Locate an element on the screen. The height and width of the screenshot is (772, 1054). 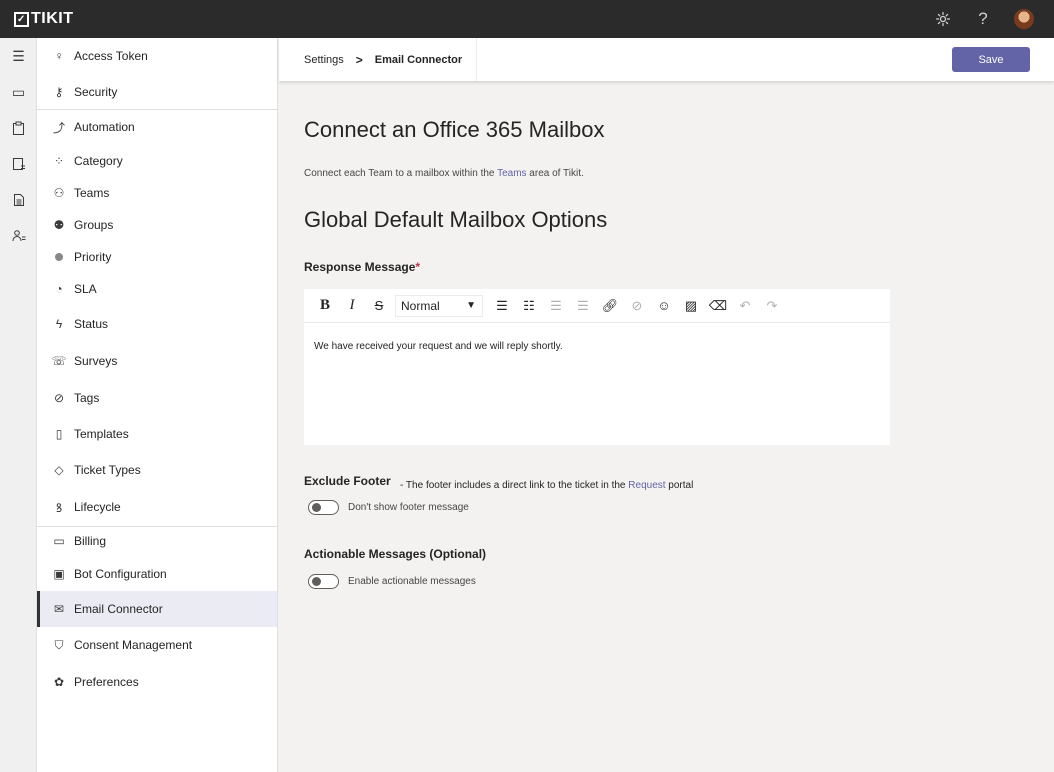
access-token-icon: ♀ is located at coordinates (59, 56).